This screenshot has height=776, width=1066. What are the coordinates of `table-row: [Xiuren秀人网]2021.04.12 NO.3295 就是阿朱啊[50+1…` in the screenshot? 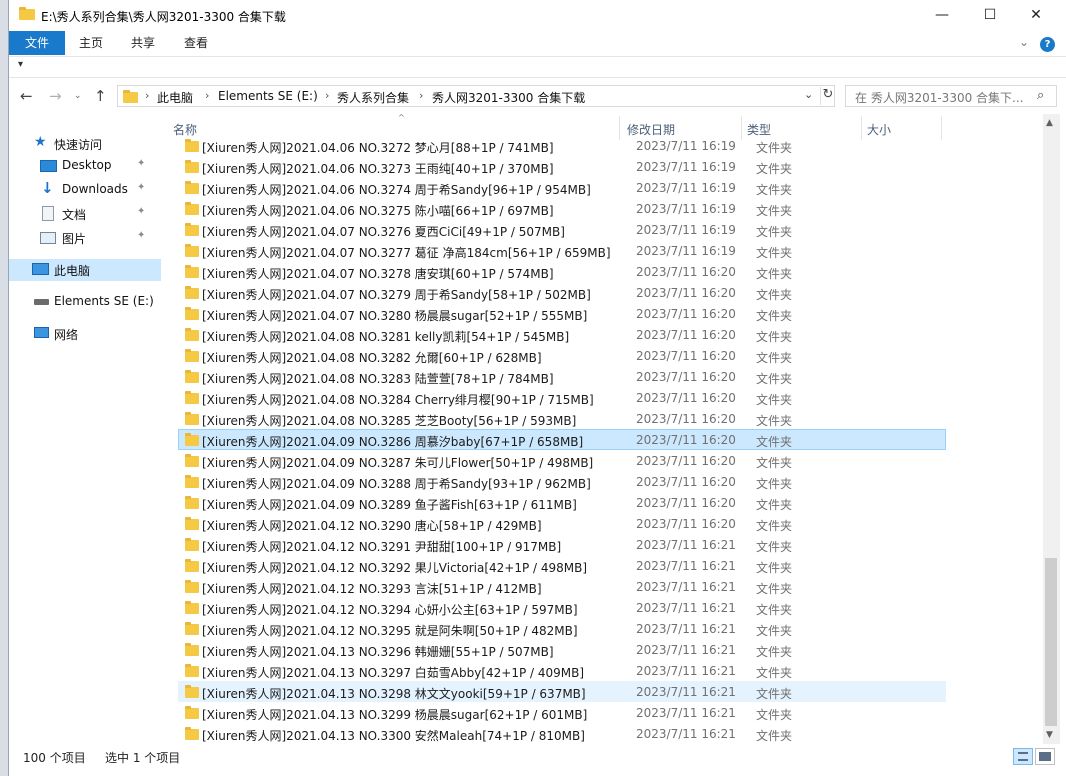 It's located at (562, 628).